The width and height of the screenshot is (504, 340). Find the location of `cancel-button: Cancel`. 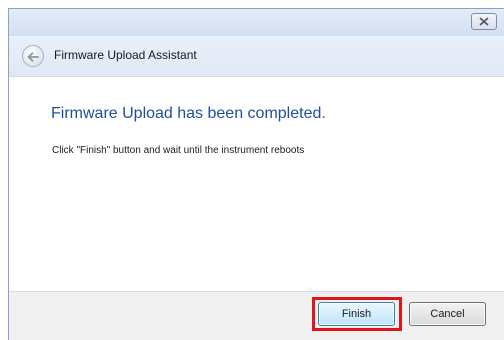

cancel-button: Cancel is located at coordinates (447, 314).